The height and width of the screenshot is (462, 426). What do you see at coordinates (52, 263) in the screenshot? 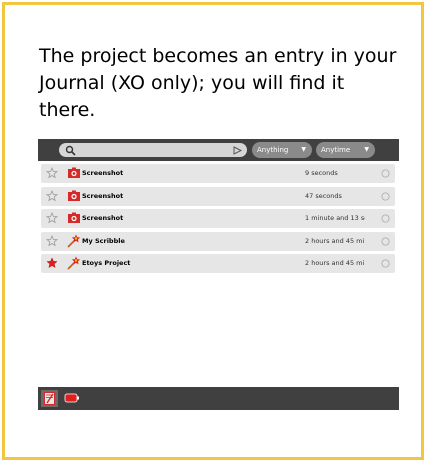
I see `star-filled-icon` at bounding box center [52, 263].